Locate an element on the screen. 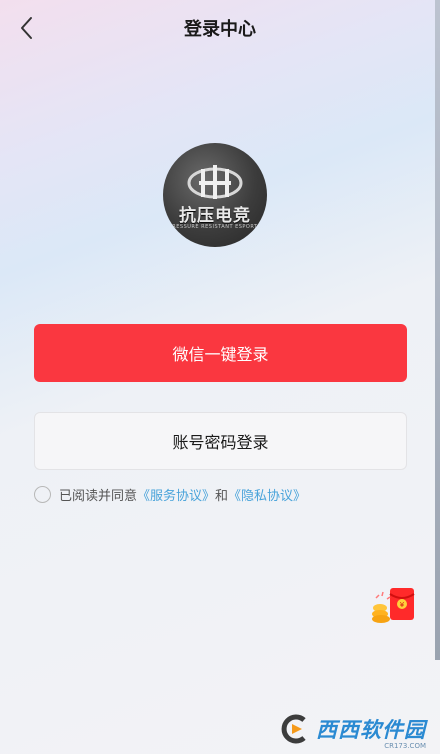 The height and width of the screenshot is (754, 440). app-logo: 抗压电竞 PRESSURE RESISTANT ESPORTS is located at coordinates (215, 195).